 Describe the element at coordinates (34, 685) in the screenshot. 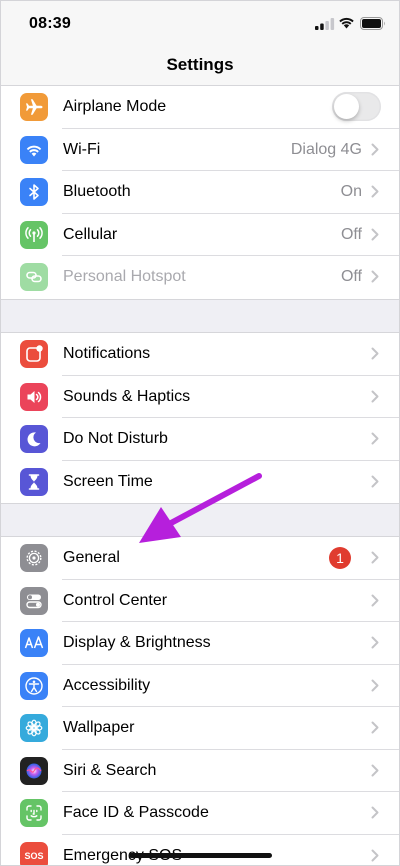

I see `accessibility-icon` at that location.